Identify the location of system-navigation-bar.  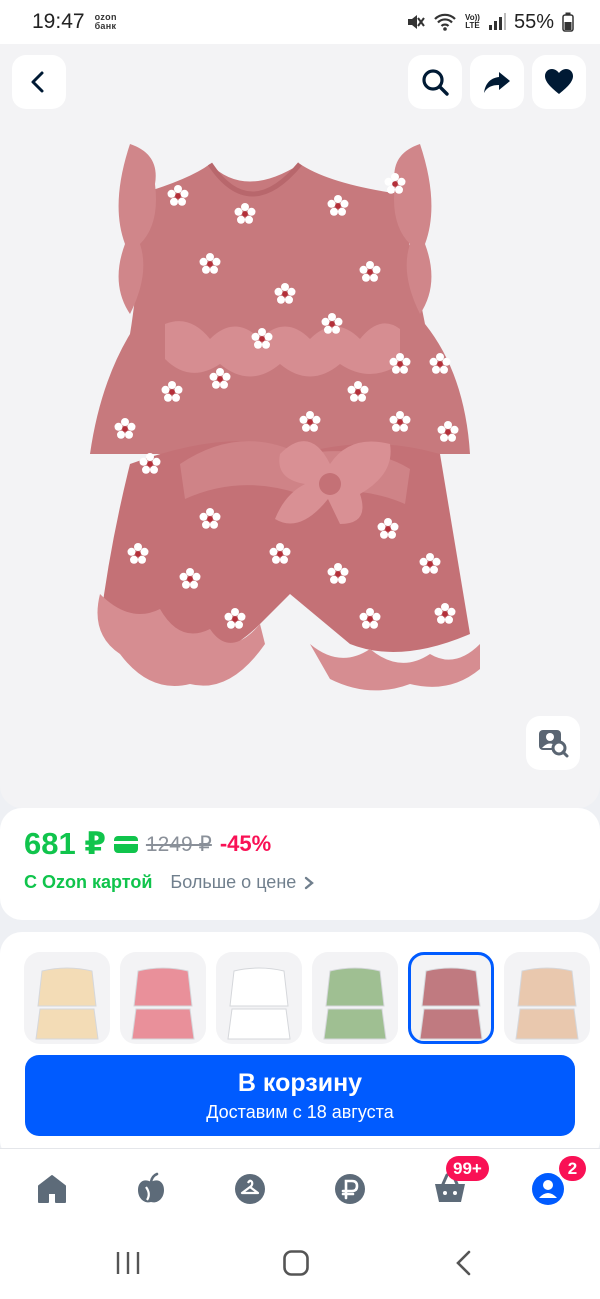
(300, 1262).